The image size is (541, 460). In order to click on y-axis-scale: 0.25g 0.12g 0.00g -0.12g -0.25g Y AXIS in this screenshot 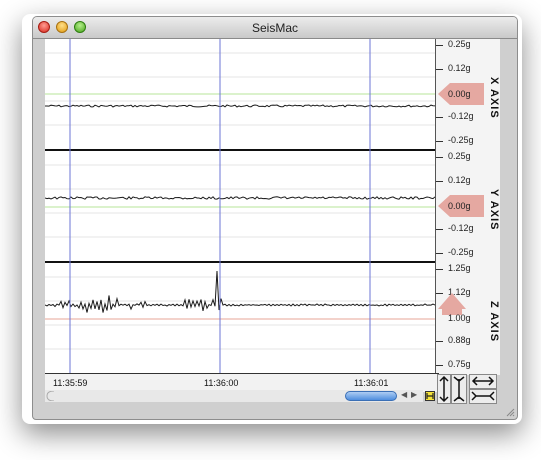, I will do `click(467, 207)`.